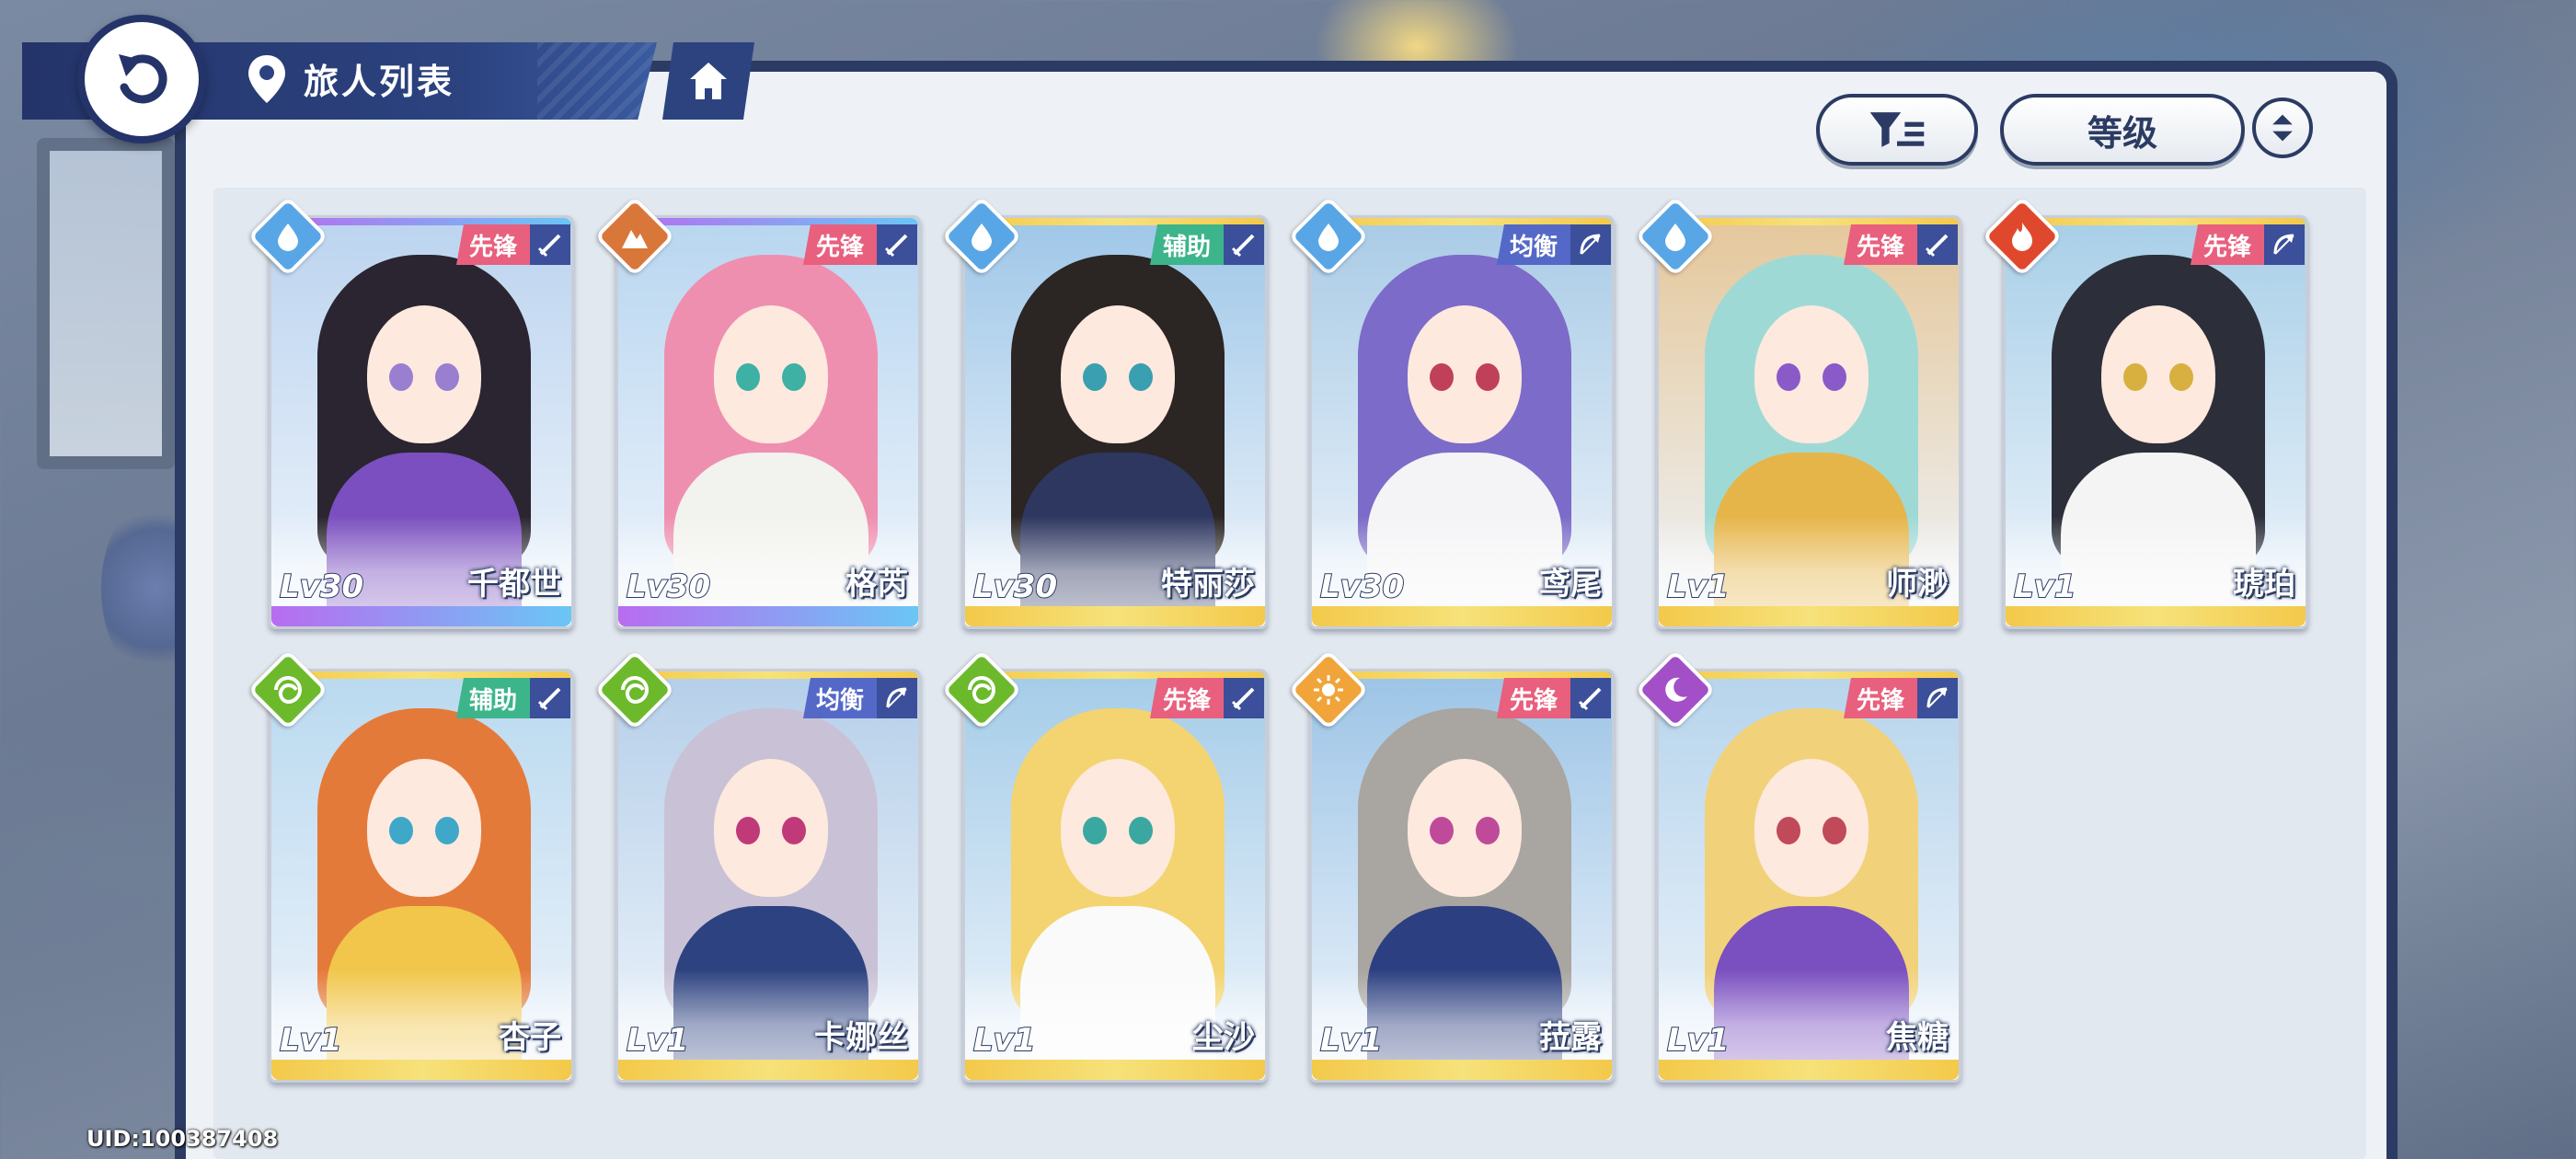 The width and height of the screenshot is (2576, 1159). Describe the element at coordinates (1917, 584) in the screenshot. I see `character-name: 师渺` at that location.